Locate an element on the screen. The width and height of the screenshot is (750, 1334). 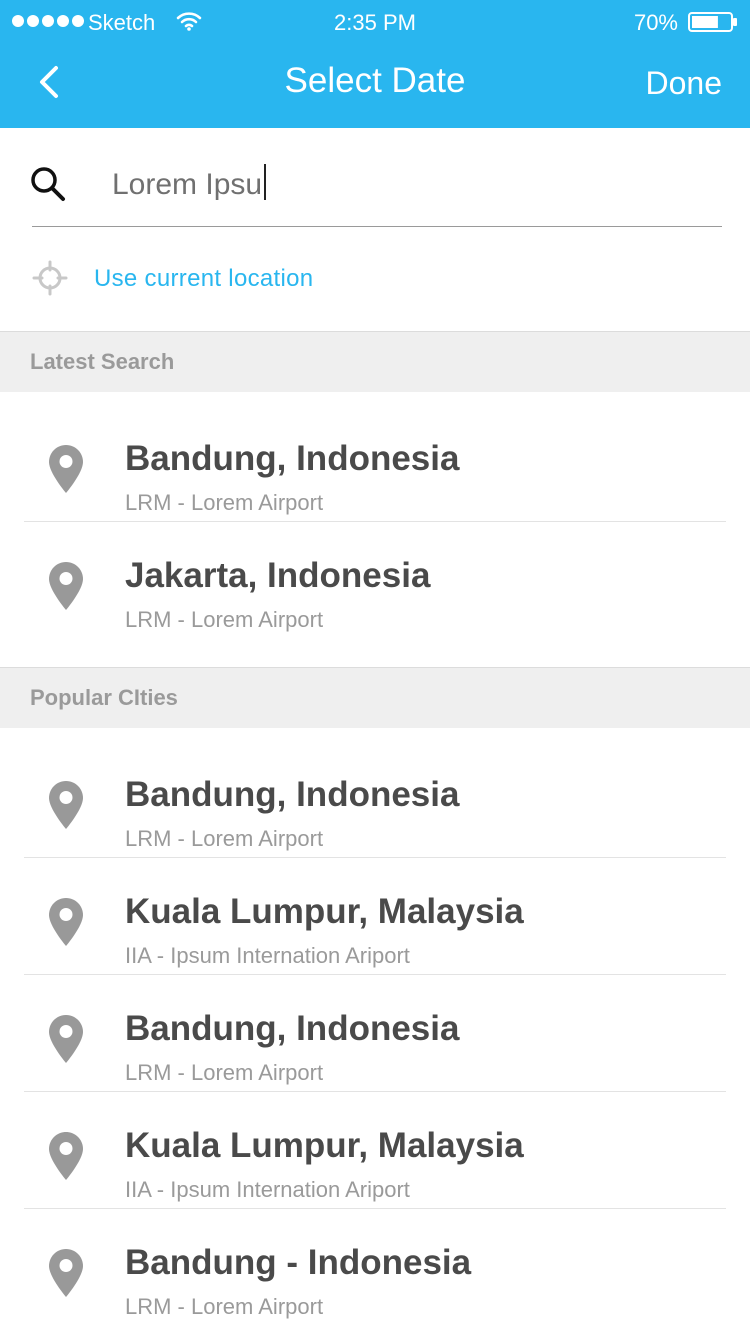
app-header: Sketch 2:35 PM 70% Select Date Done is located at coordinates (375, 64).